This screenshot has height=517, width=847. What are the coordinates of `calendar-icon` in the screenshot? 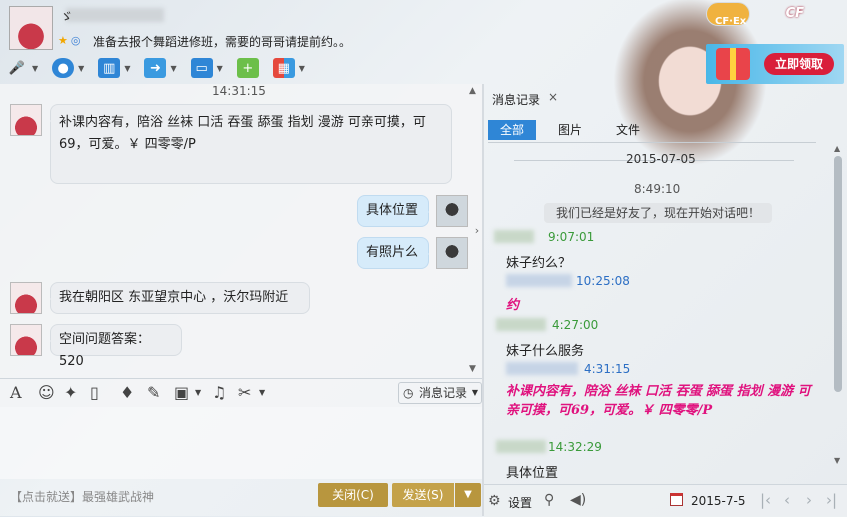 It's located at (676, 499).